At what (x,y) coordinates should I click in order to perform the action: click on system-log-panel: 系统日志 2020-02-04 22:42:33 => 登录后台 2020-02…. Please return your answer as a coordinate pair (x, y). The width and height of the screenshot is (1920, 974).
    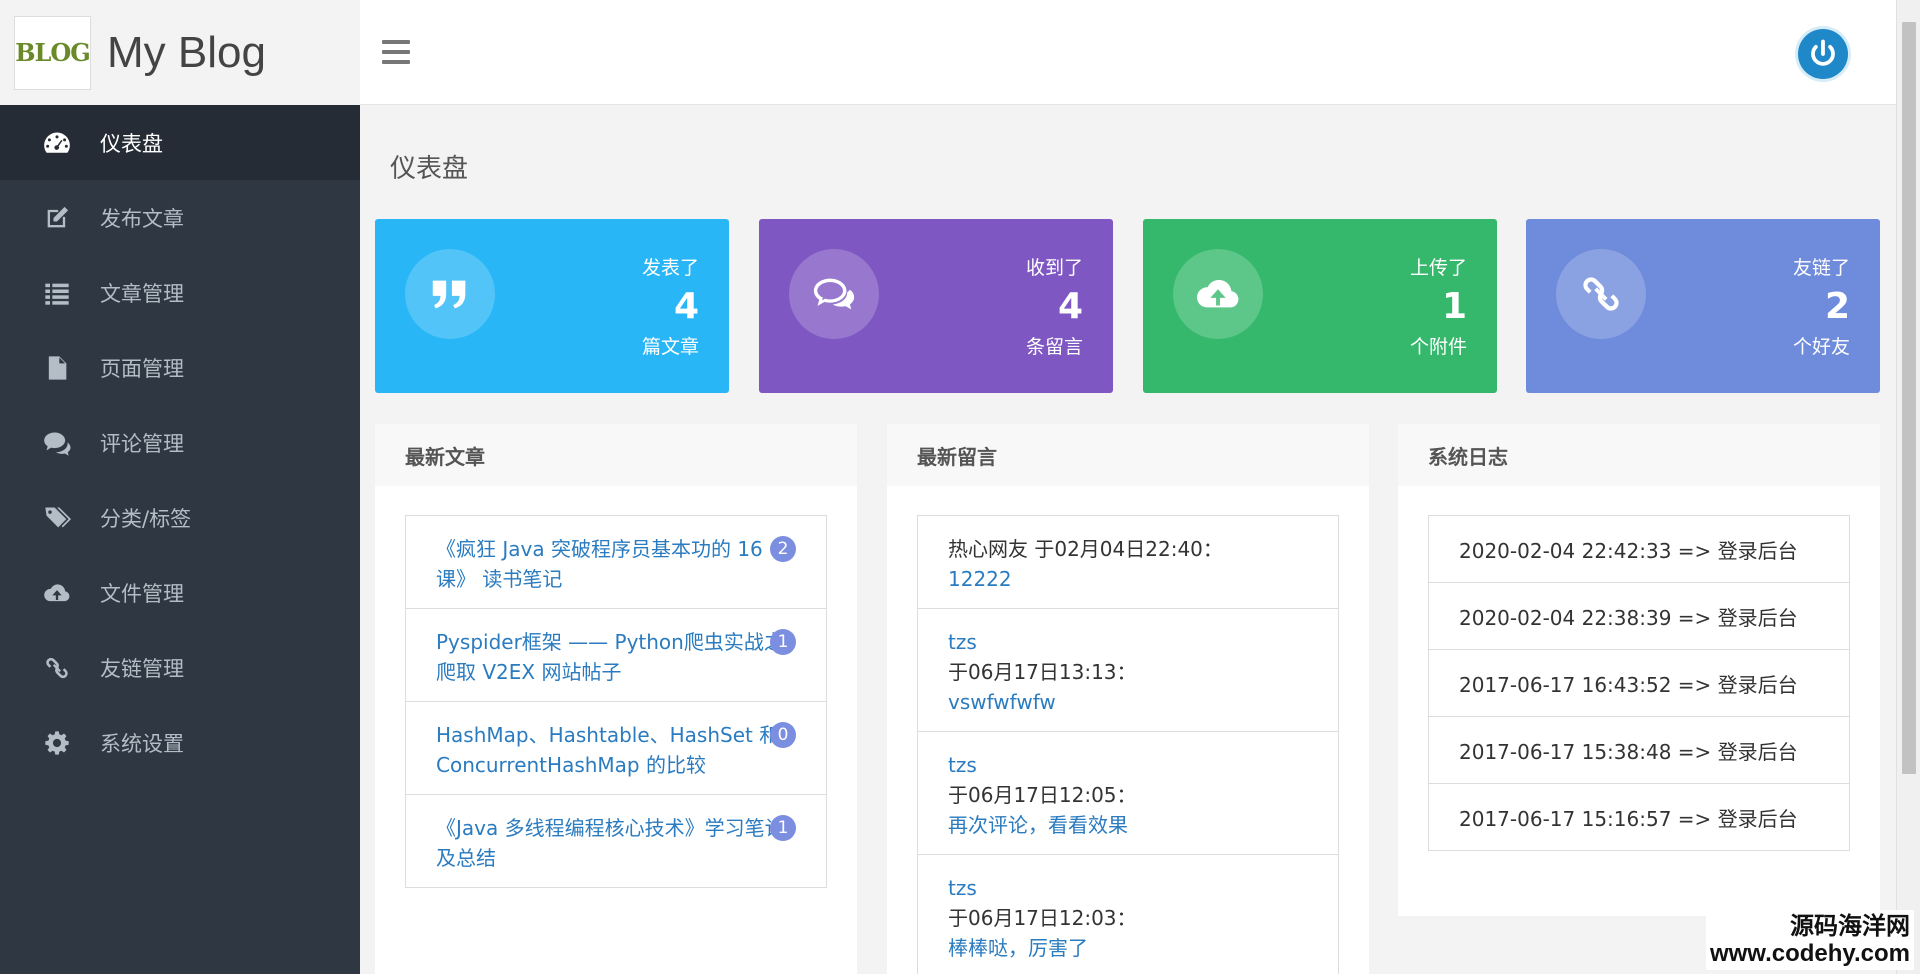
    Looking at the image, I should click on (1639, 670).